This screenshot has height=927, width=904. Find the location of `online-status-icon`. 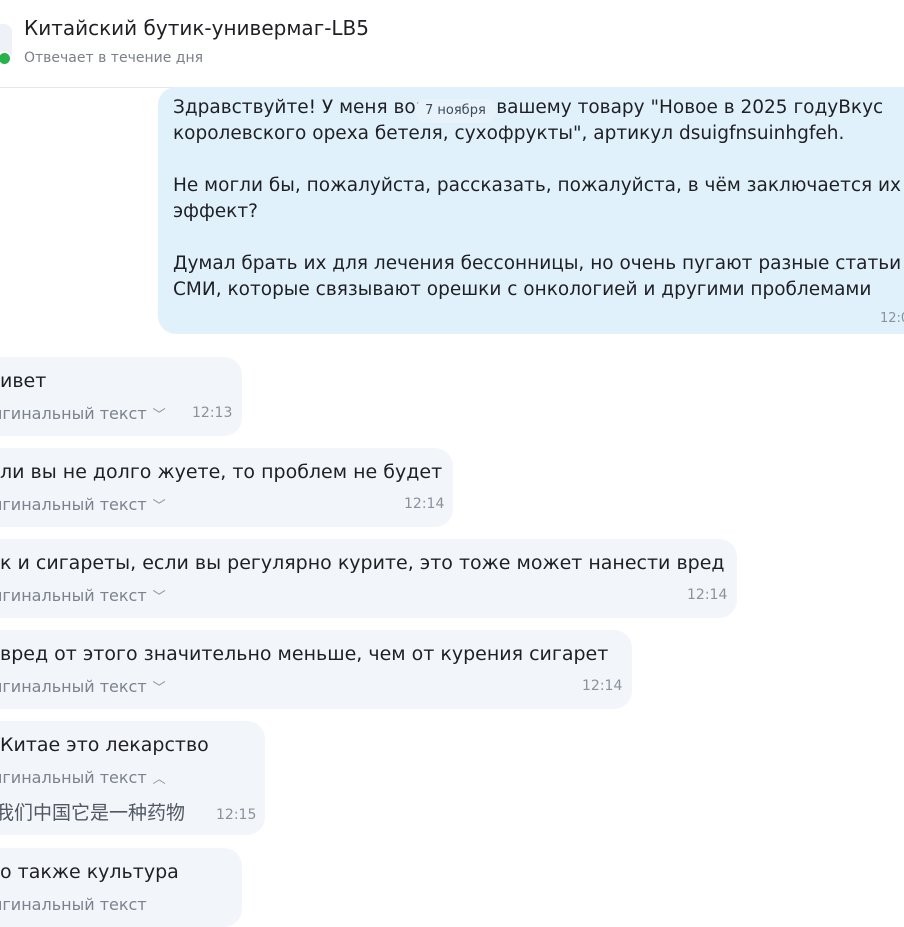

online-status-icon is located at coordinates (6, 58).